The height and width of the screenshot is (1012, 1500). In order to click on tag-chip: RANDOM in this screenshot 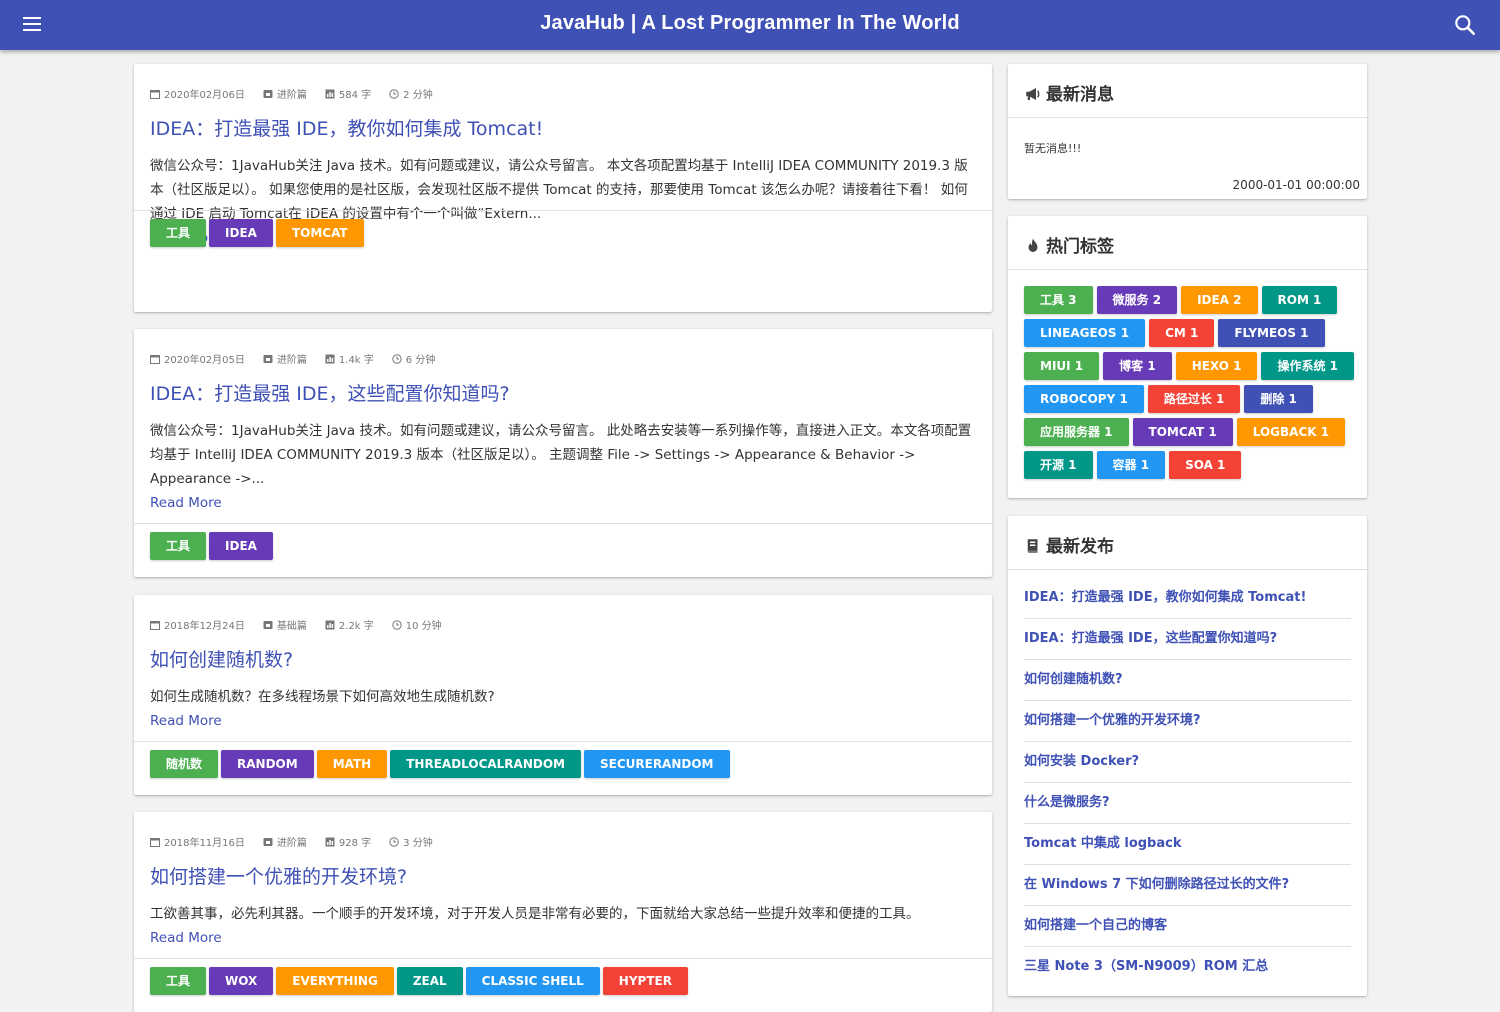, I will do `click(267, 764)`.